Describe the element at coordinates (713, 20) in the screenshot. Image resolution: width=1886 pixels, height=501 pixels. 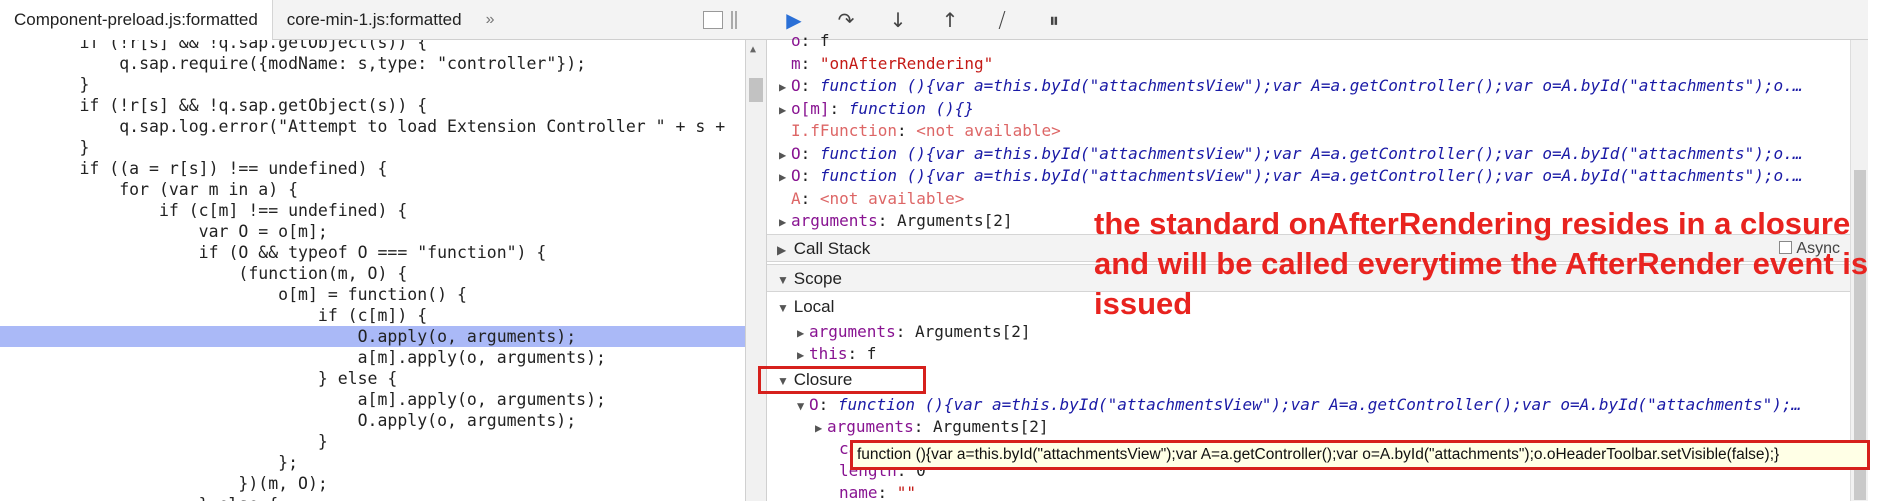
I see `toggle-panel-icon` at that location.